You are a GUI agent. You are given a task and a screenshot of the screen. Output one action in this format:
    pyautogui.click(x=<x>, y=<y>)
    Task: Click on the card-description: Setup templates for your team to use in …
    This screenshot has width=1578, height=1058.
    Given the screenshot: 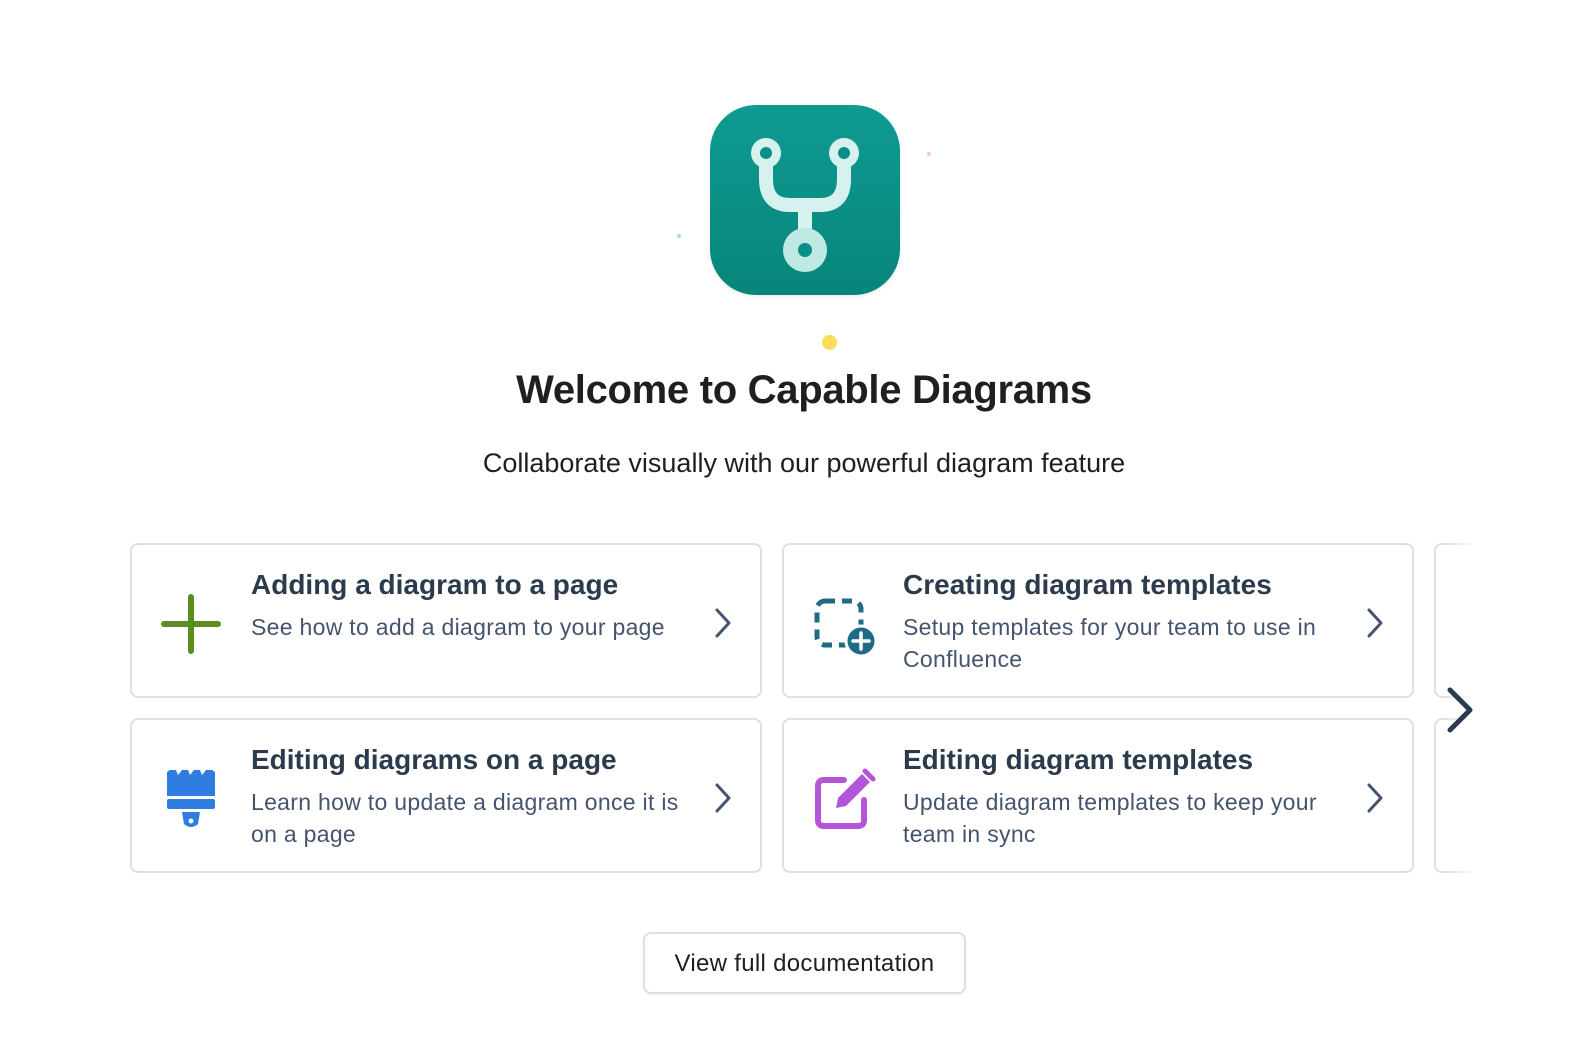 What is the action you would take?
    pyautogui.click(x=1110, y=643)
    